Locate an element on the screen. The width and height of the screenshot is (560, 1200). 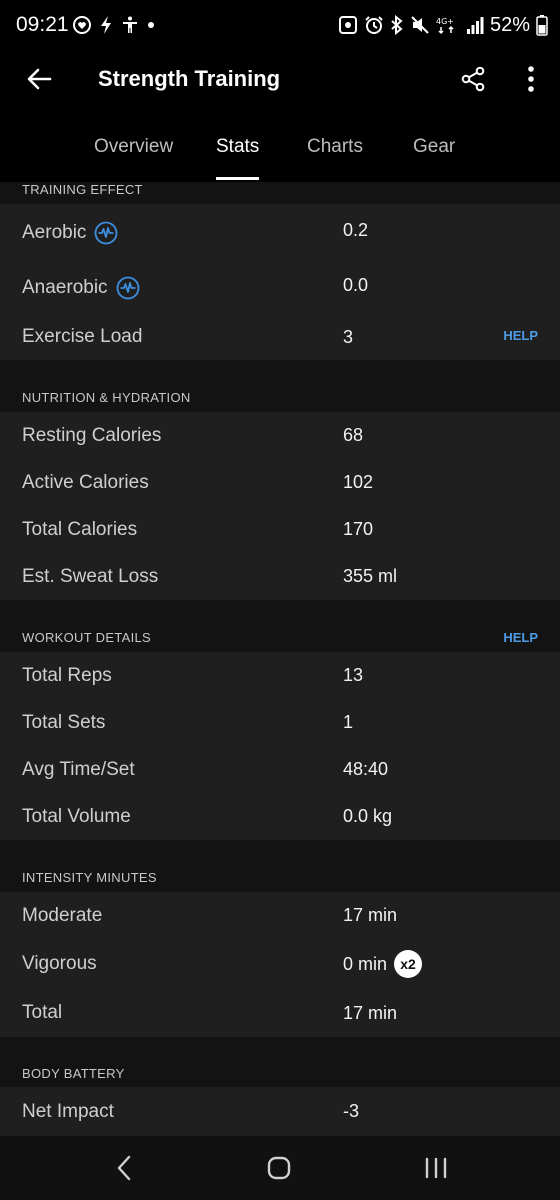
stat-value: 0.2 is located at coordinates (356, 230).